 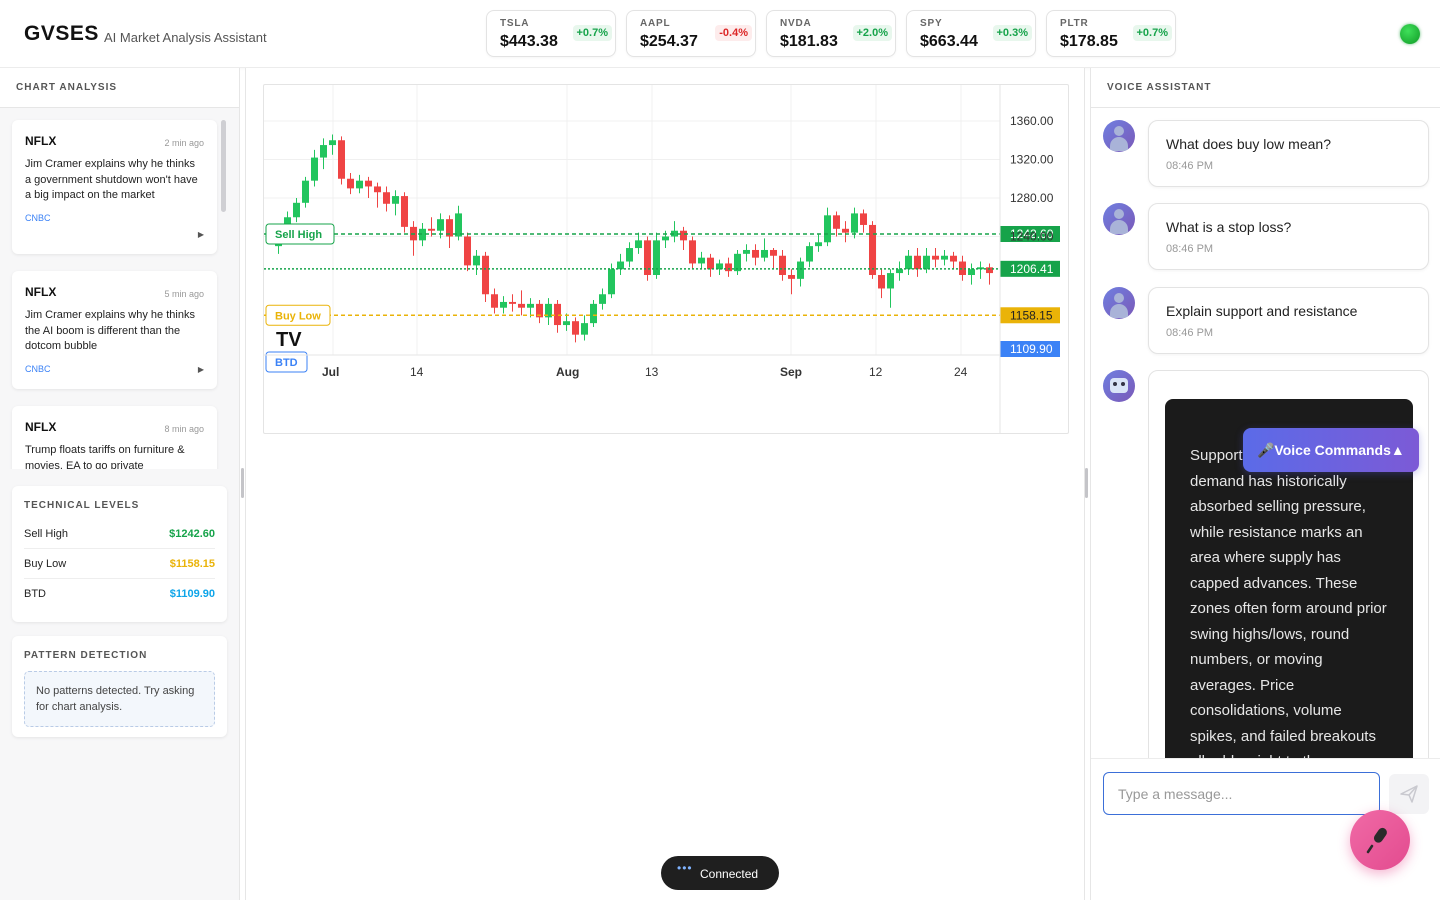 What do you see at coordinates (872, 33) in the screenshot?
I see `ticker-change: +2.0%` at bounding box center [872, 33].